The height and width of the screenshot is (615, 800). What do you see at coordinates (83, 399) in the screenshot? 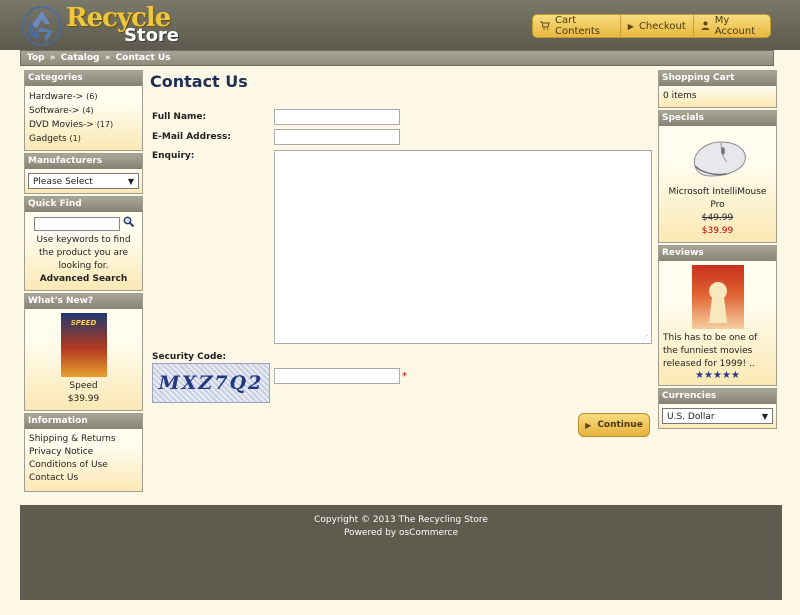
I see `whats-new-product-price: $39.99` at bounding box center [83, 399].